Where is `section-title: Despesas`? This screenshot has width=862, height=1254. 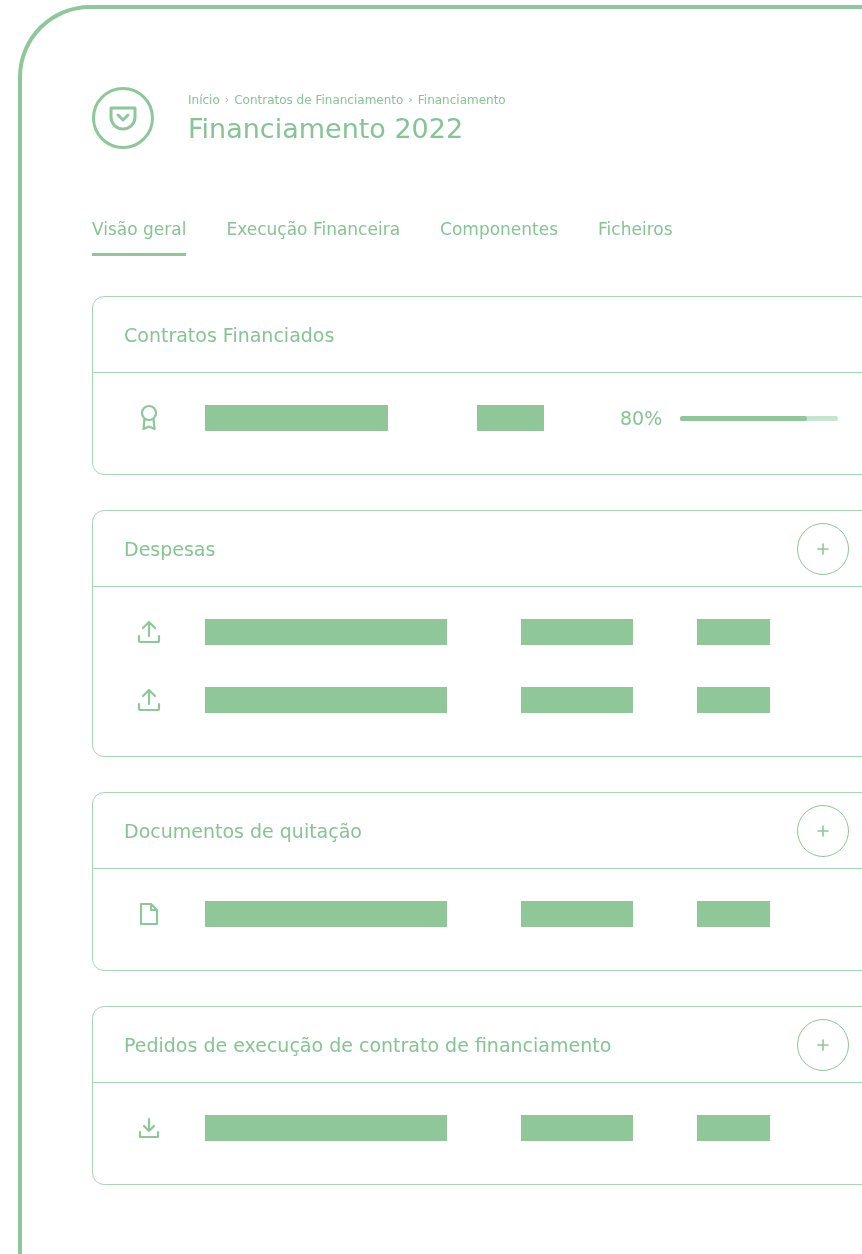 section-title: Despesas is located at coordinates (170, 548).